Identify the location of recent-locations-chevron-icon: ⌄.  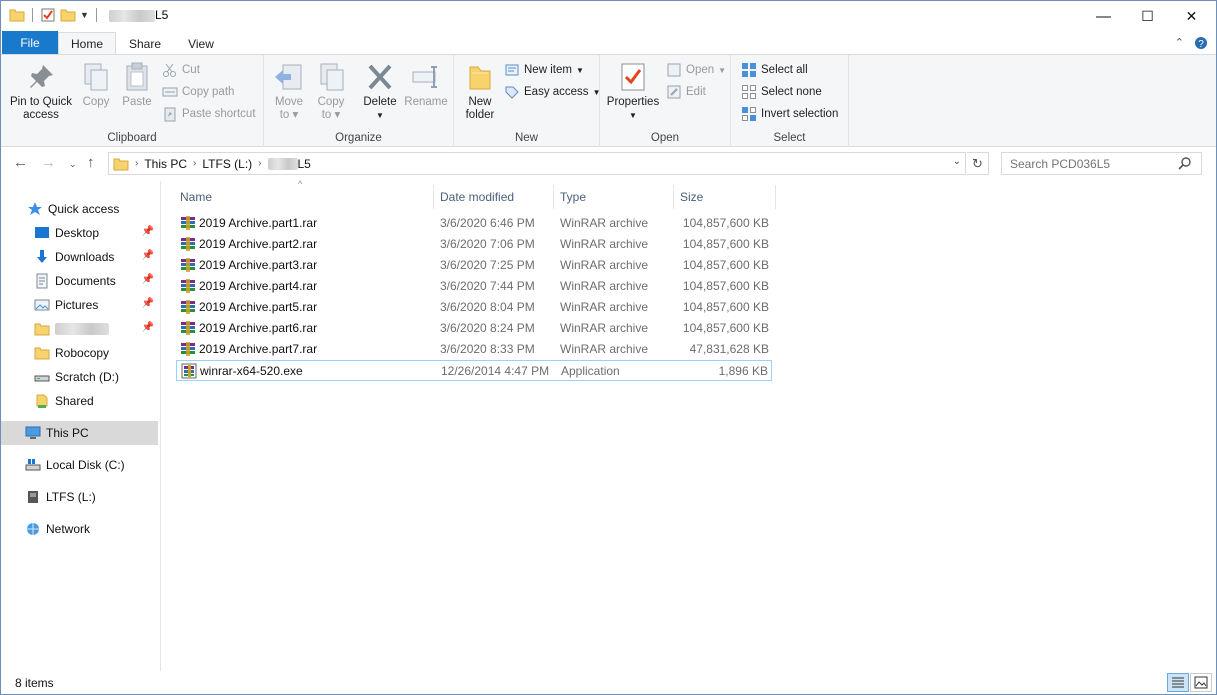
(73, 164).